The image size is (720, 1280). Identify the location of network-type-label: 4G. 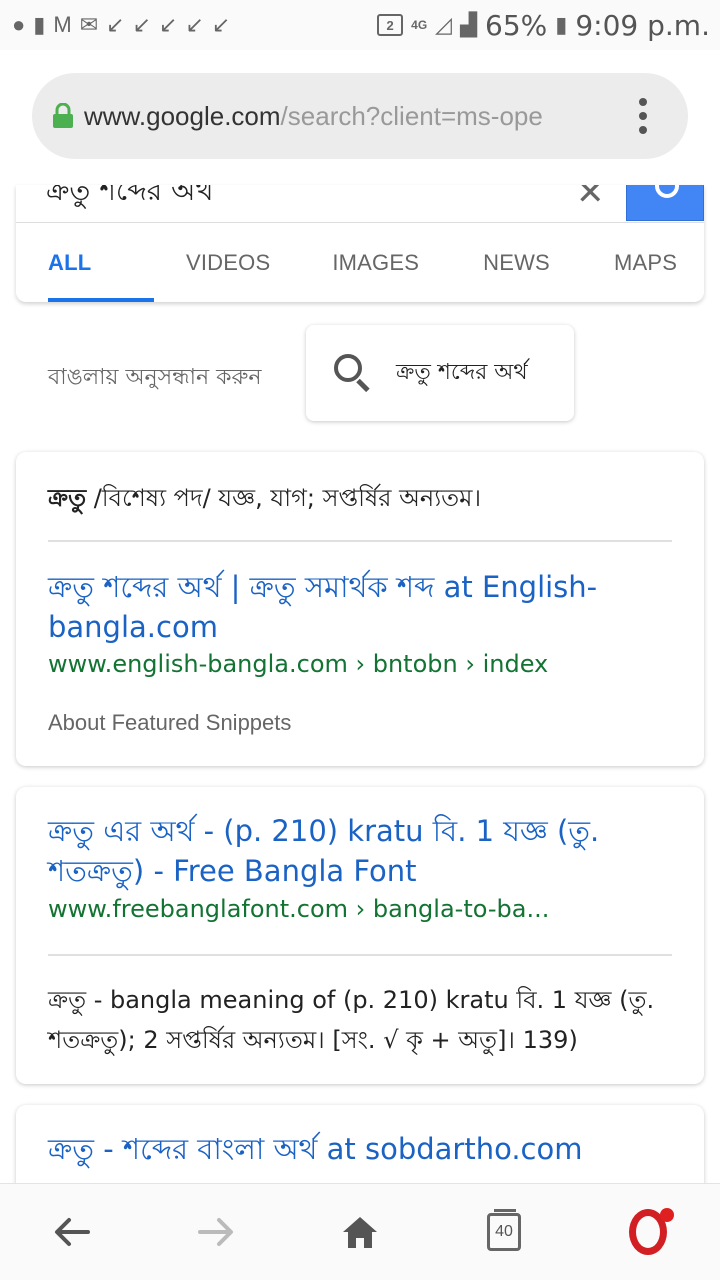
(419, 25).